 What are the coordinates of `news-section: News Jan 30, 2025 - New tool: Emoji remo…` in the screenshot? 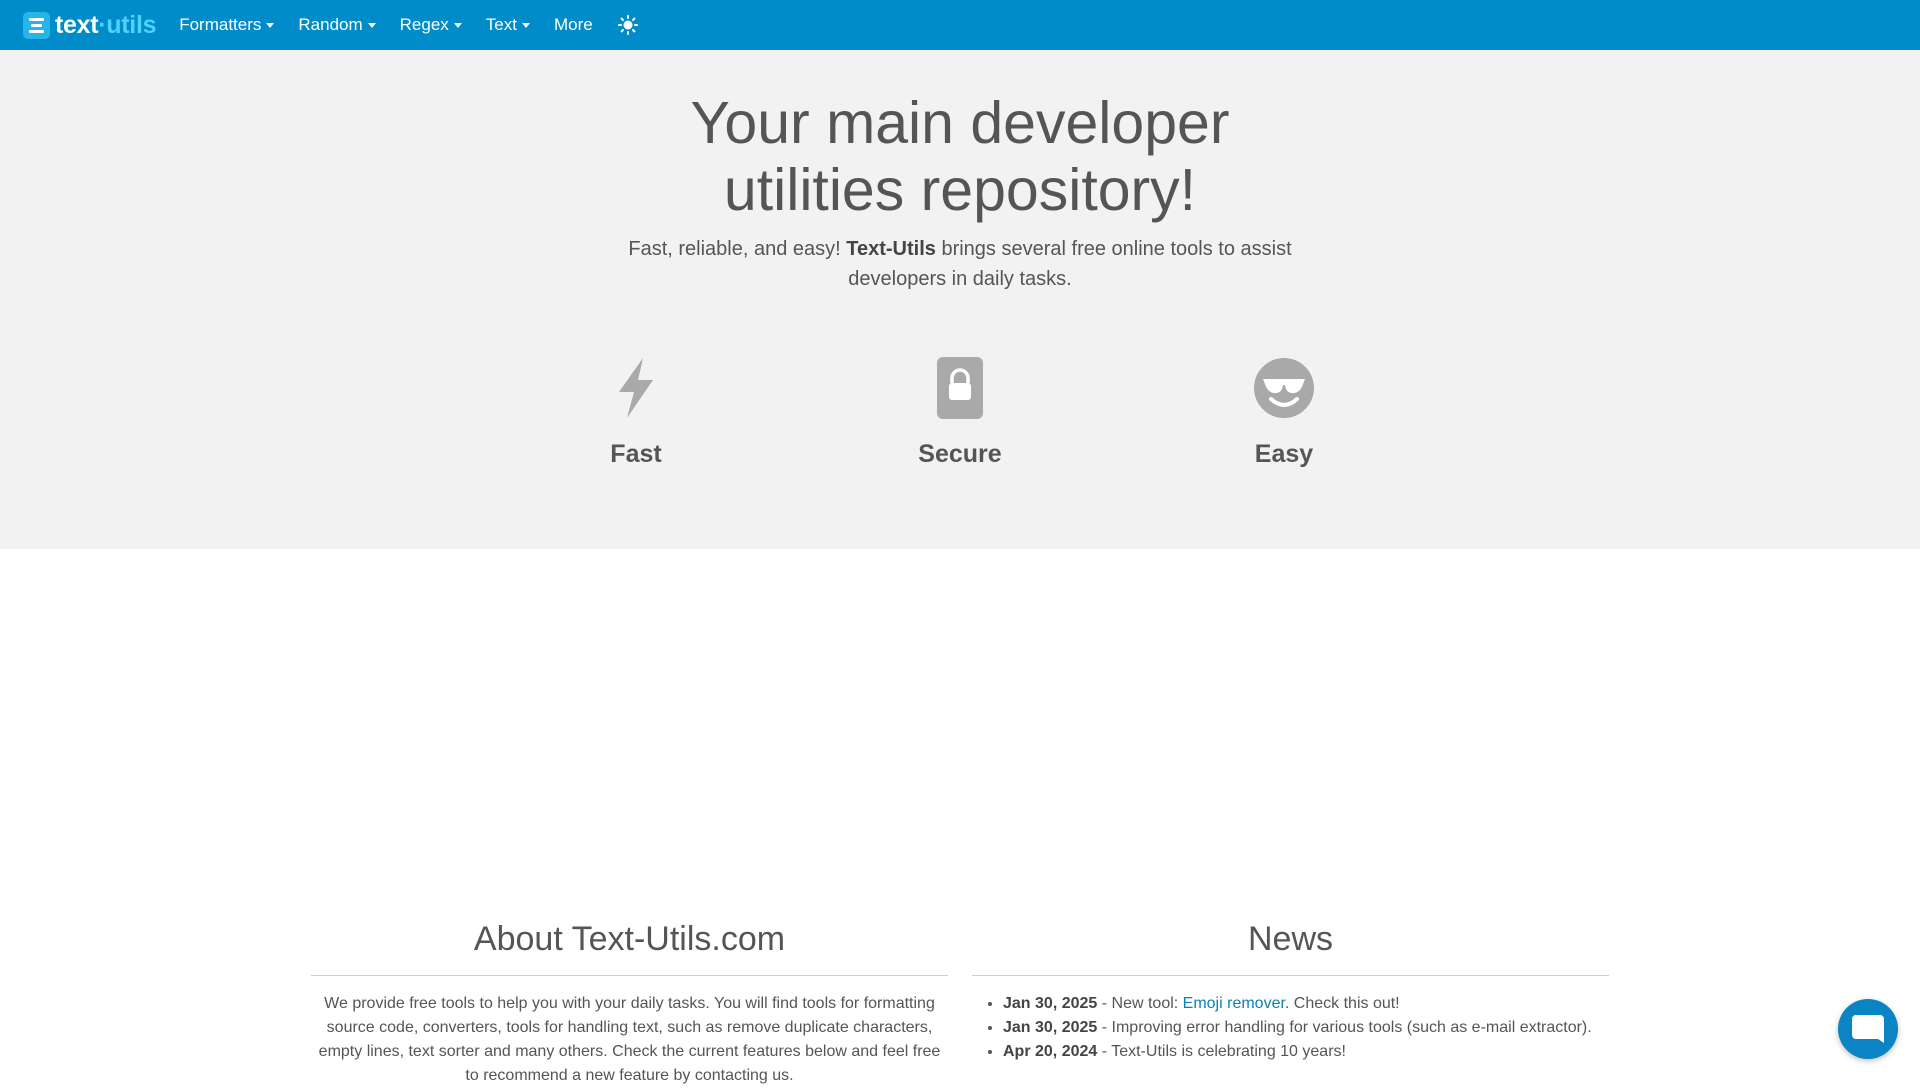 It's located at (1290, 992).